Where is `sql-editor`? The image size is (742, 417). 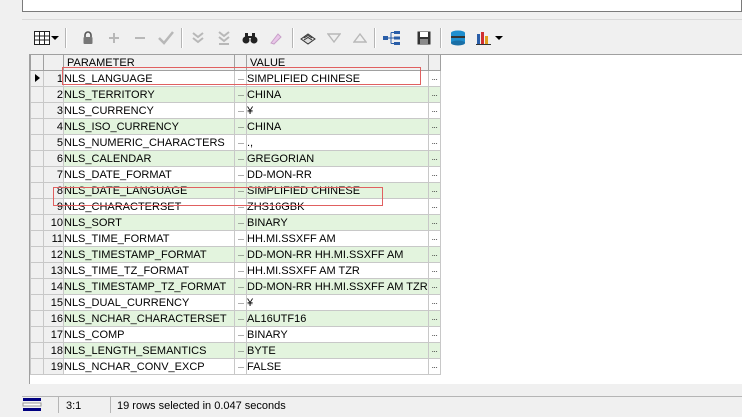
sql-editor is located at coordinates (382, 6).